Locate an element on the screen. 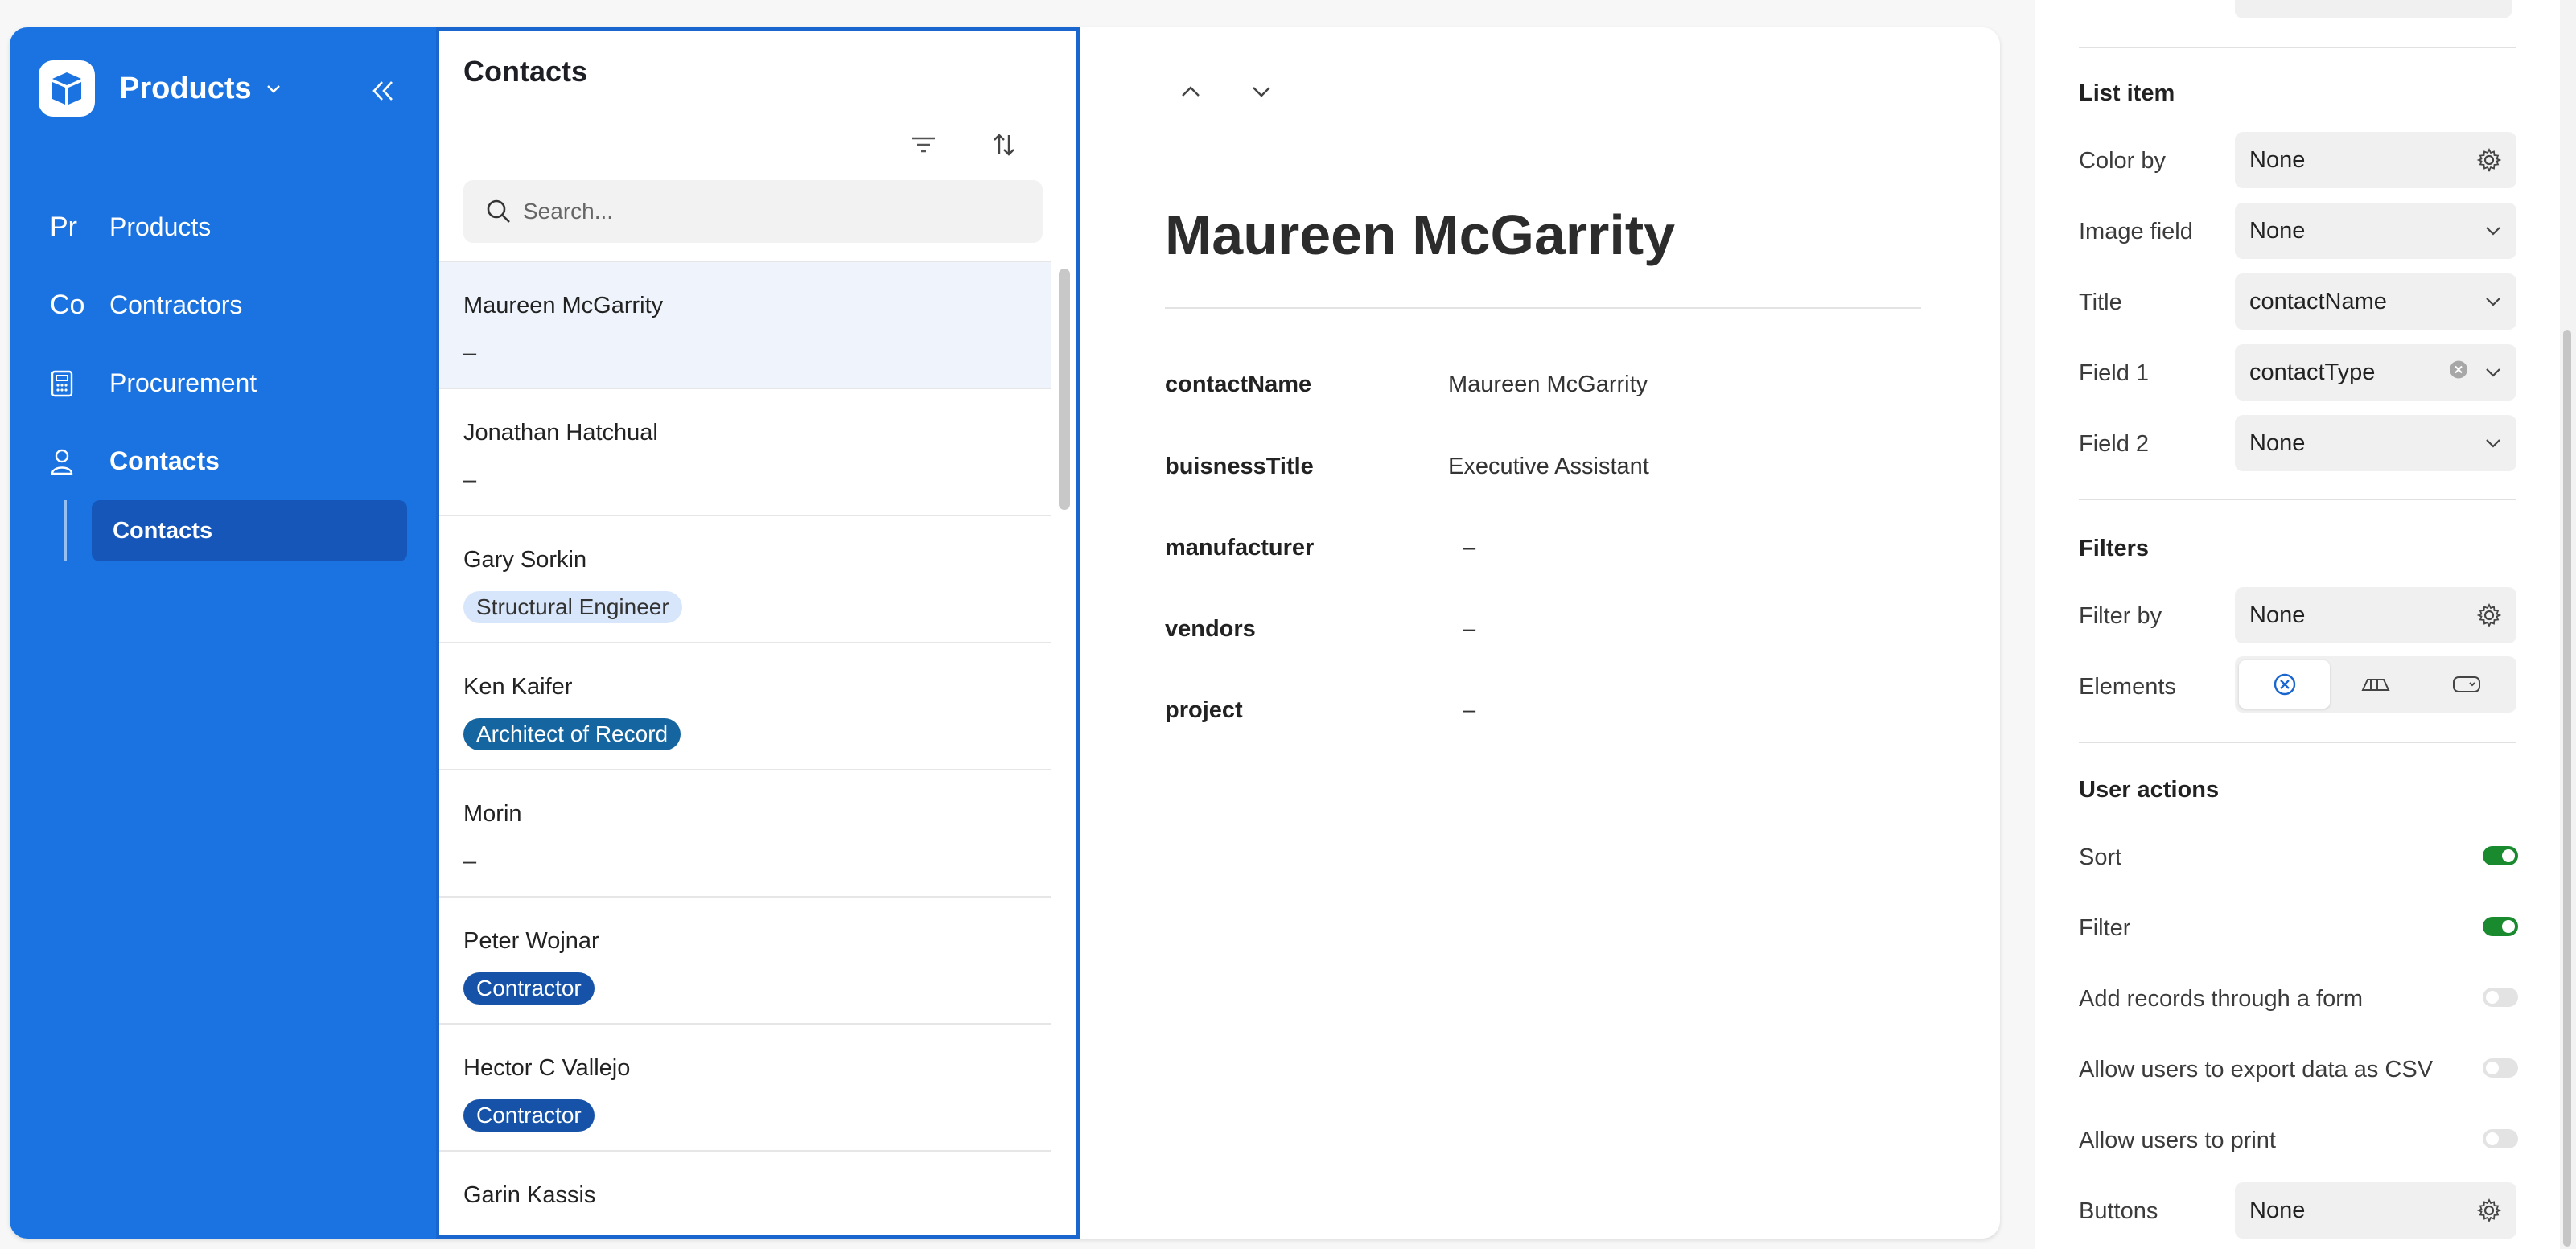 Image resolution: width=2576 pixels, height=1249 pixels. field2-select: None is located at coordinates (2375, 443).